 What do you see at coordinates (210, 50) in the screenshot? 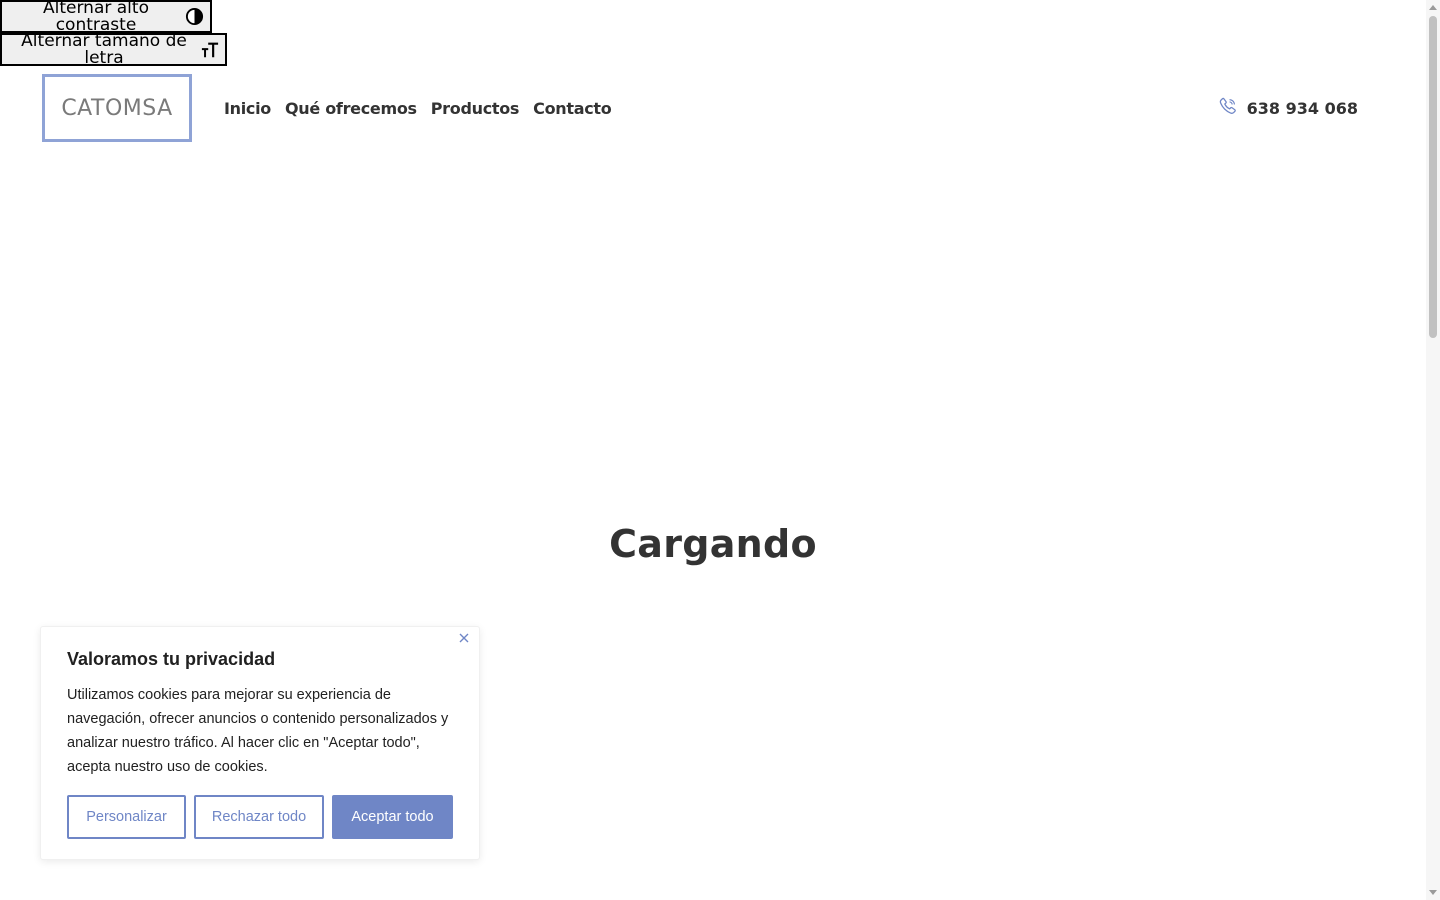
I see `font-size-icon` at bounding box center [210, 50].